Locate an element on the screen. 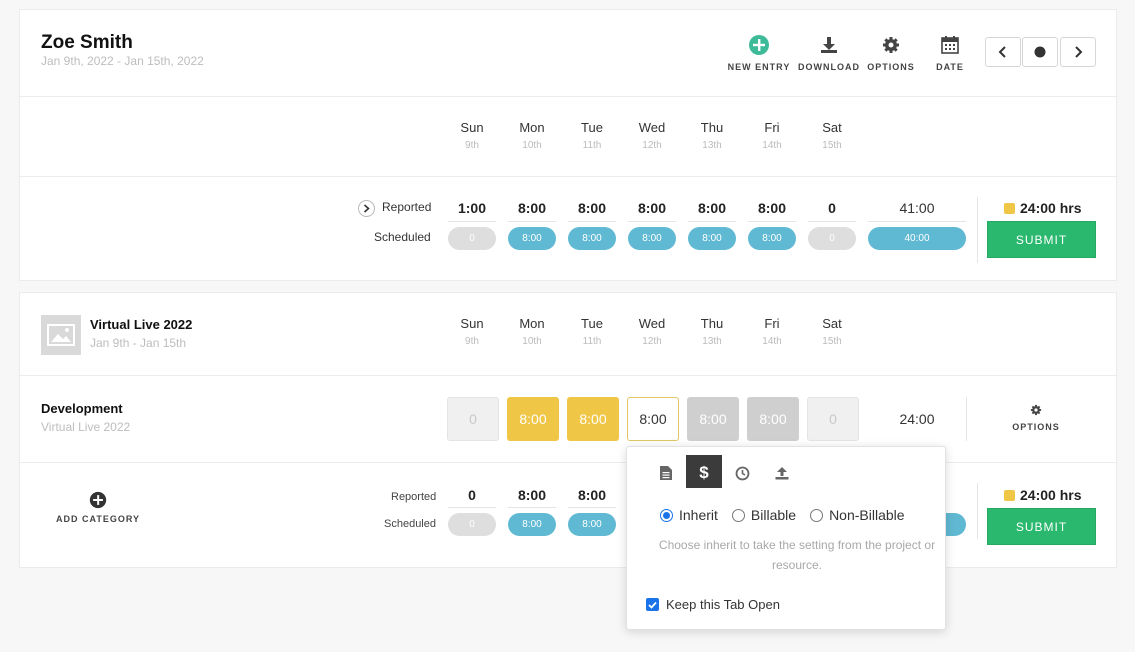 This screenshot has width=1135, height=652. day-name: Mon is located at coordinates (532, 323).